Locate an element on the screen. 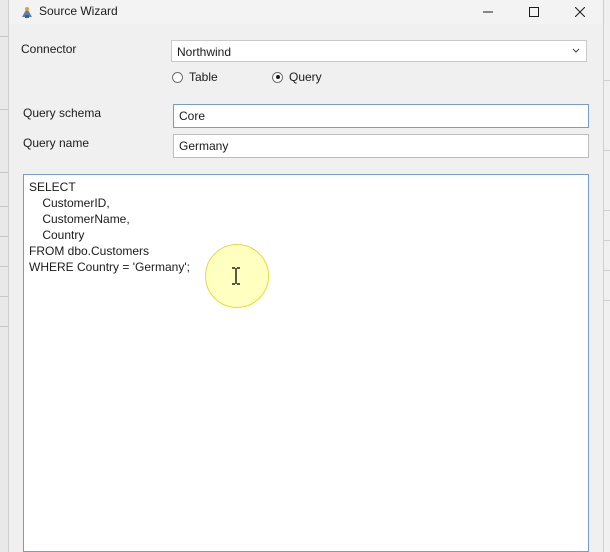 Image resolution: width=610 pixels, height=552 pixels. wizard-icon is located at coordinates (27, 12).